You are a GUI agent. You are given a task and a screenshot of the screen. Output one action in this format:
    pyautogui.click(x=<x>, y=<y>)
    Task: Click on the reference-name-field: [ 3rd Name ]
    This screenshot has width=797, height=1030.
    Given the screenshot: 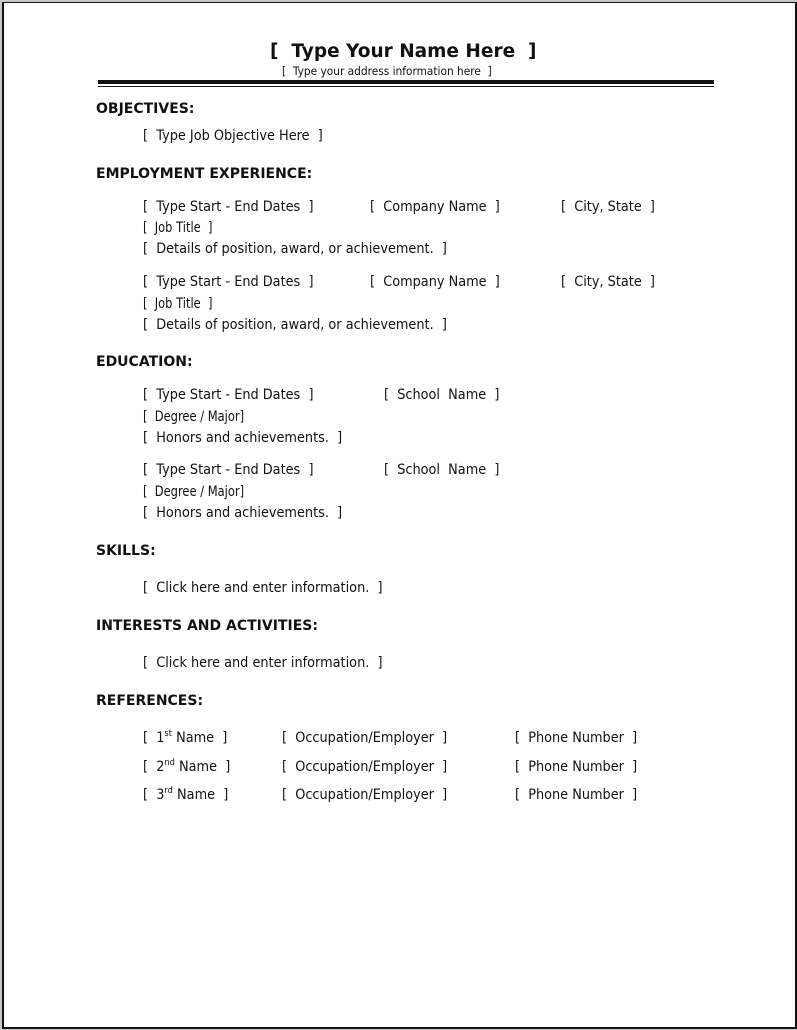 What is the action you would take?
    pyautogui.click(x=186, y=795)
    